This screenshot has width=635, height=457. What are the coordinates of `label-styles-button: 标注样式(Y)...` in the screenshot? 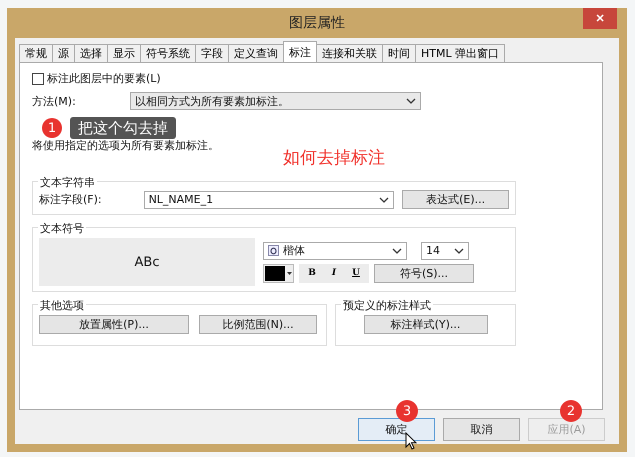 It's located at (426, 324).